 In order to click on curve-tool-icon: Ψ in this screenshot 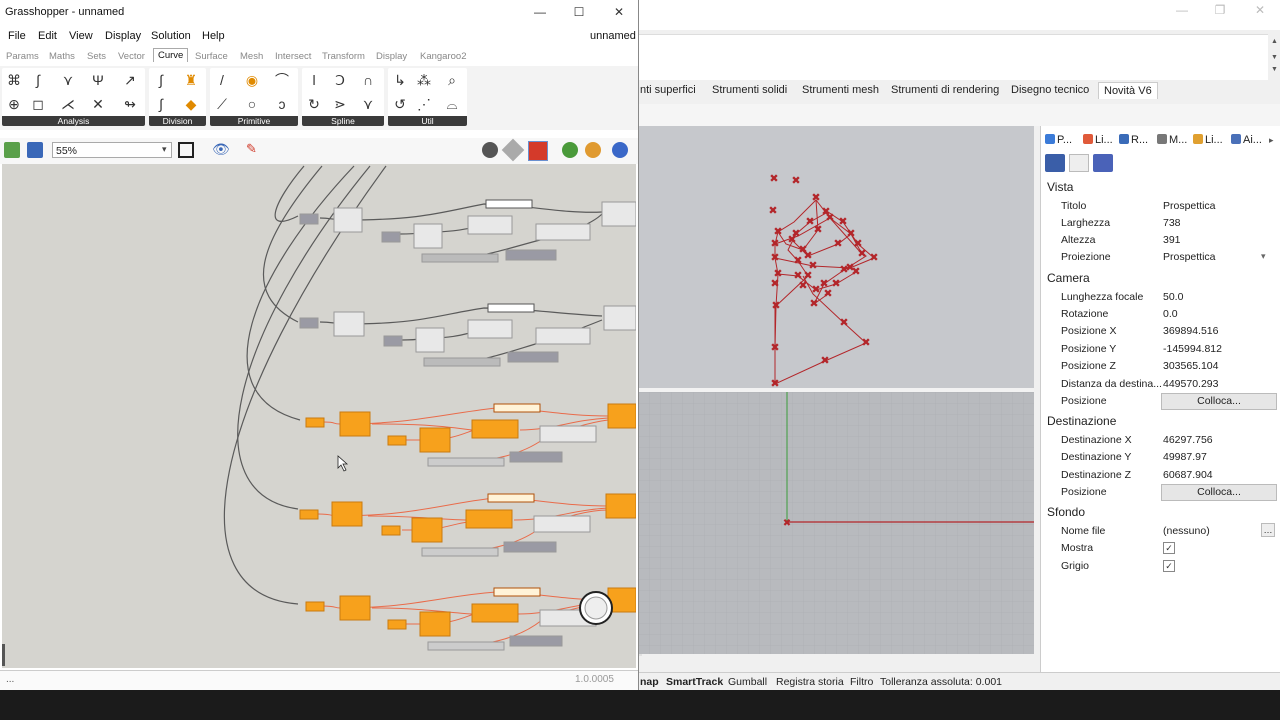, I will do `click(98, 80)`.